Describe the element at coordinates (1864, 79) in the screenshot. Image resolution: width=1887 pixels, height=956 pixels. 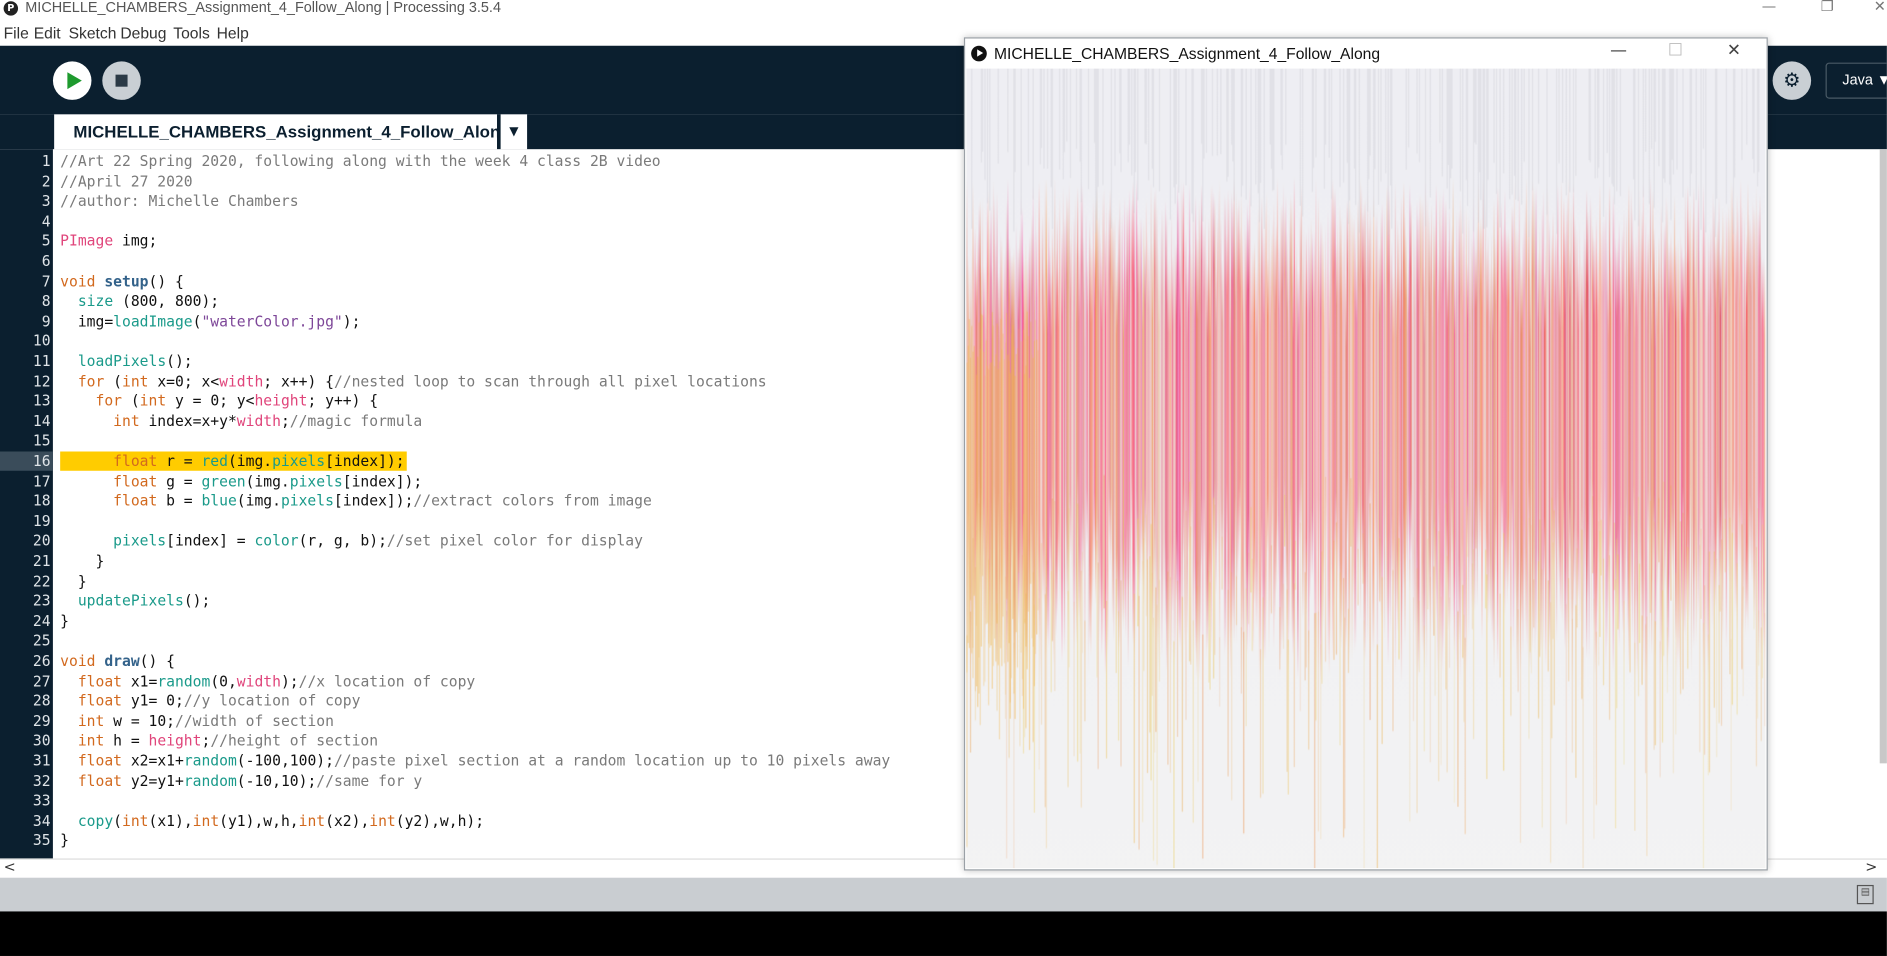
I see `mode-label: Java ▼` at that location.